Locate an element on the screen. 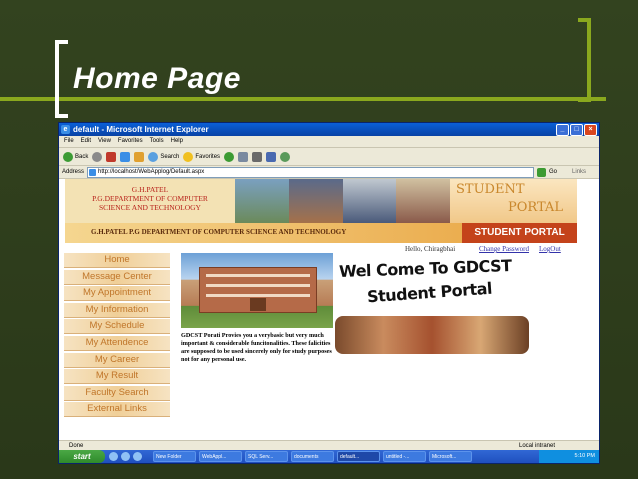 The image size is (638, 479). maximize-button: □ is located at coordinates (576, 130).